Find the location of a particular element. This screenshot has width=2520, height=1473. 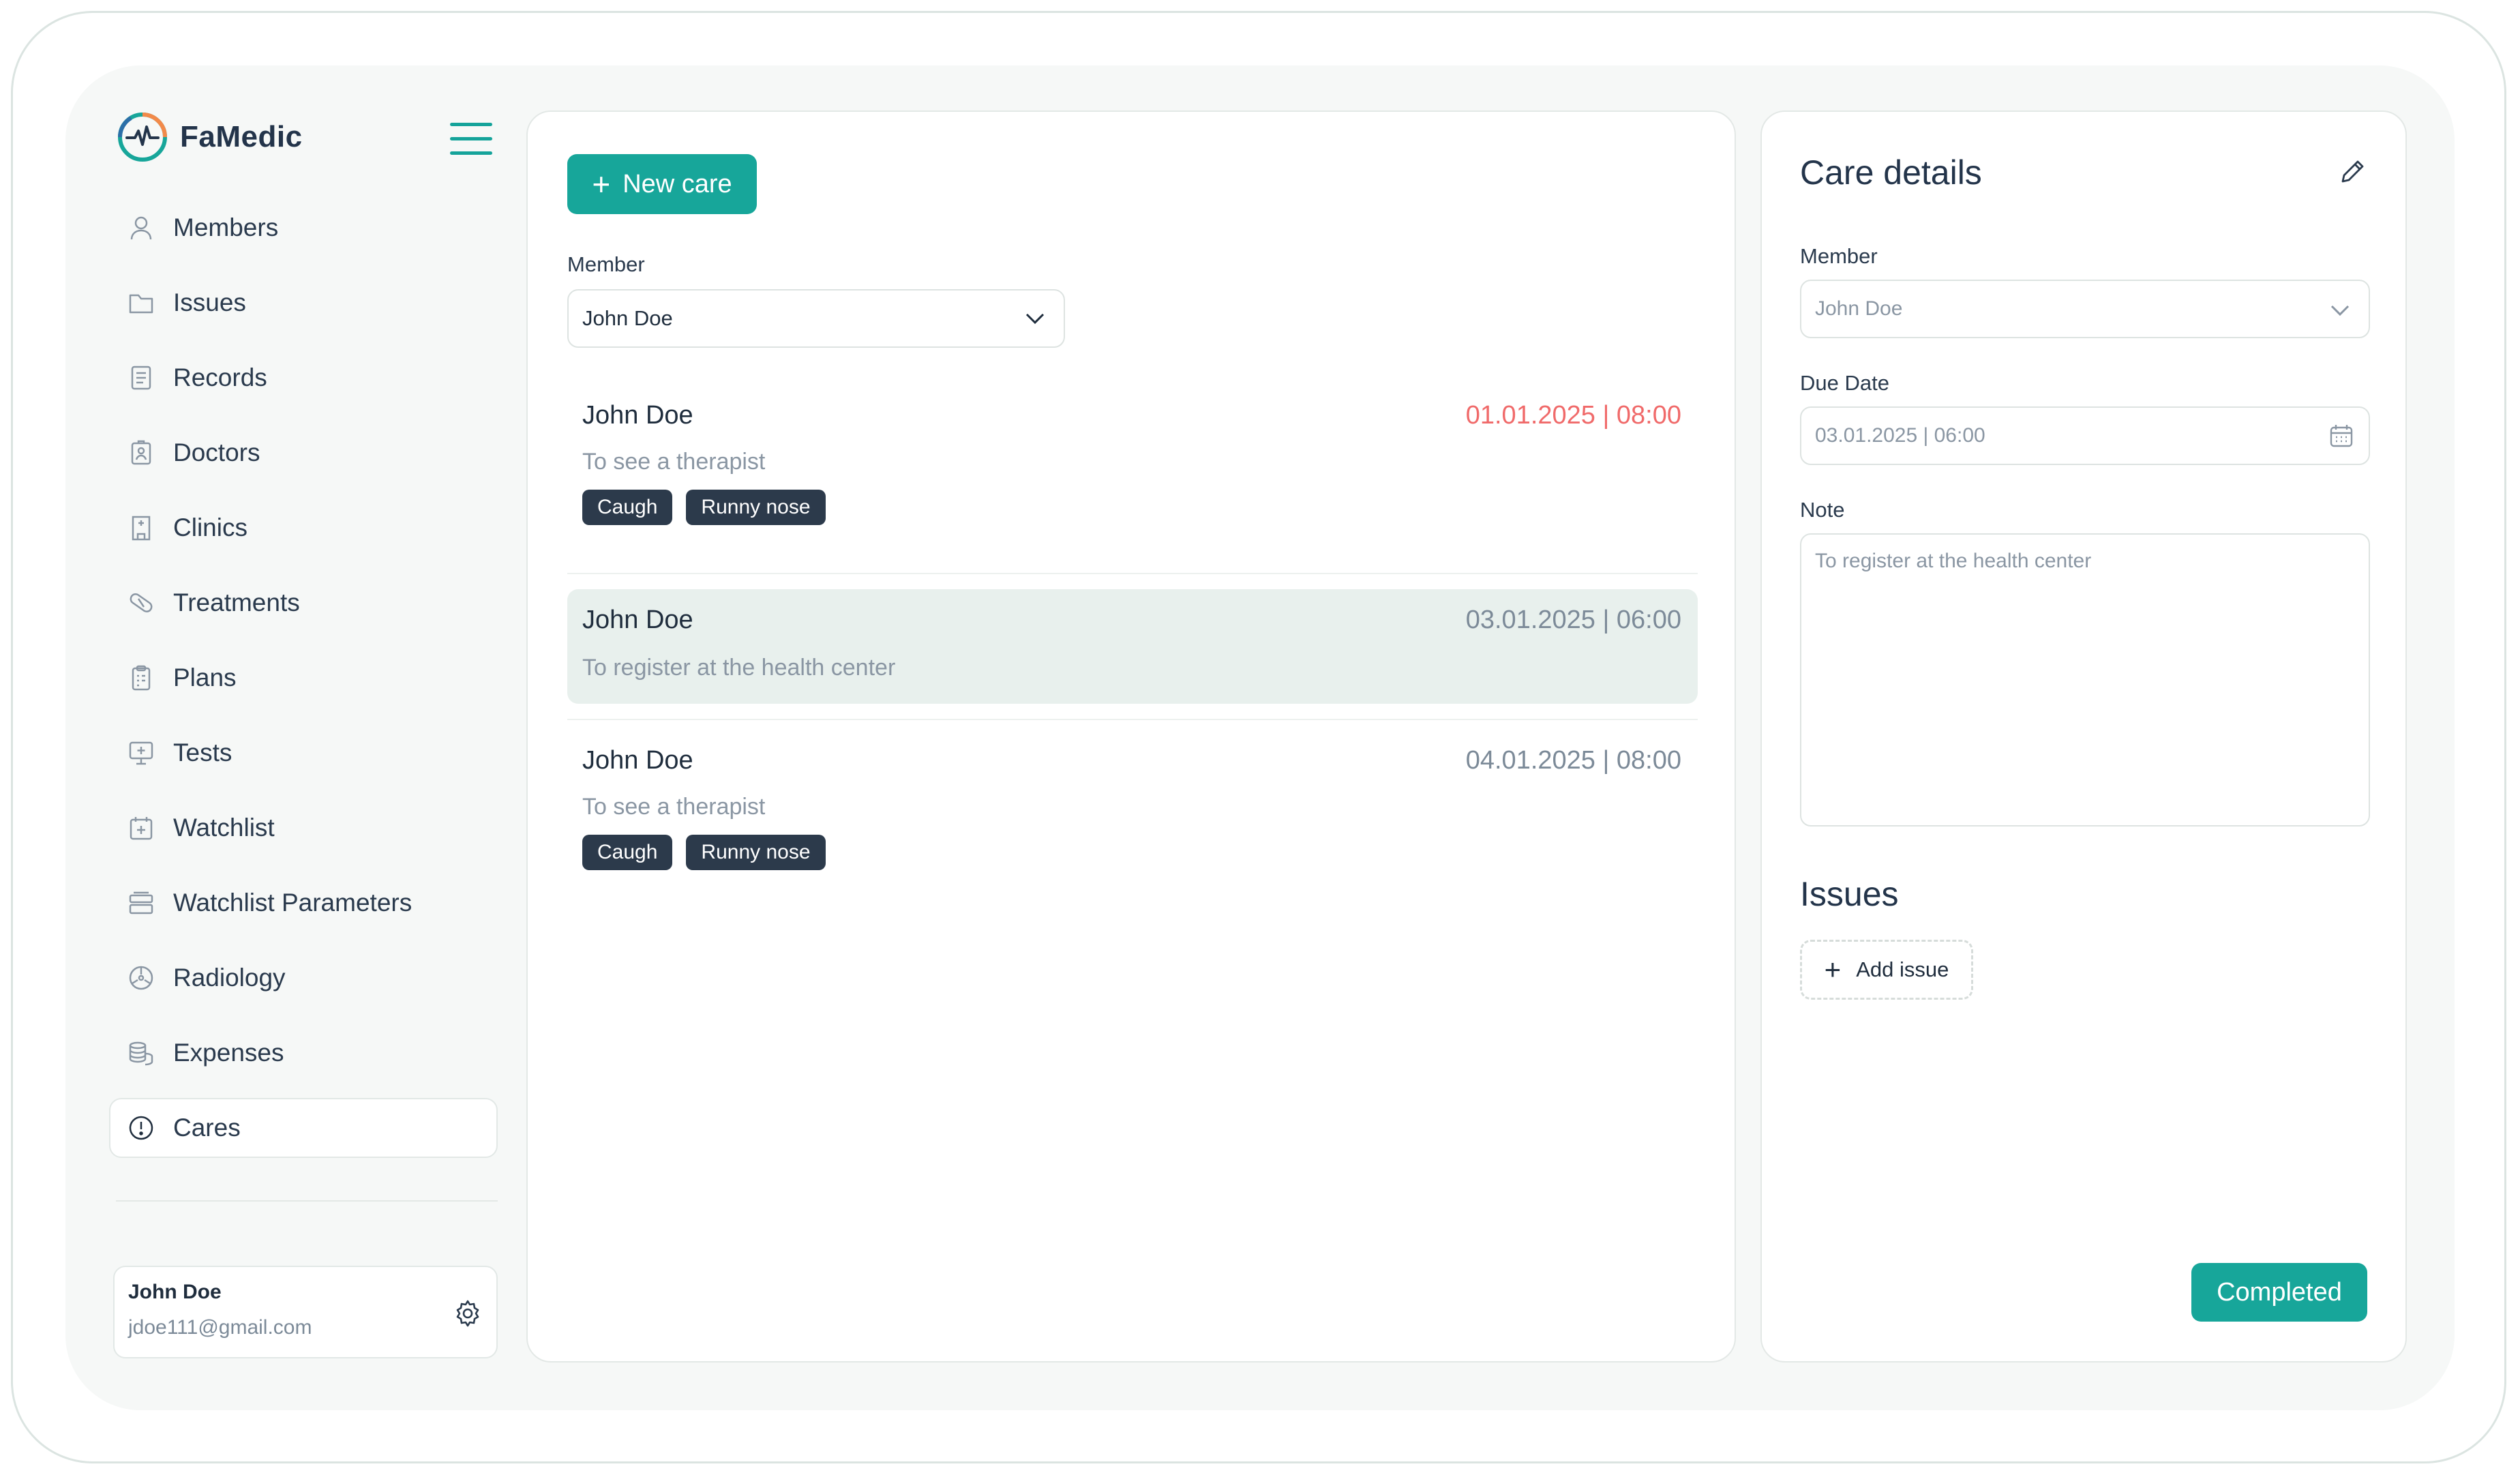

sidebar-item-watchlist: Watchlist is located at coordinates (303, 828).